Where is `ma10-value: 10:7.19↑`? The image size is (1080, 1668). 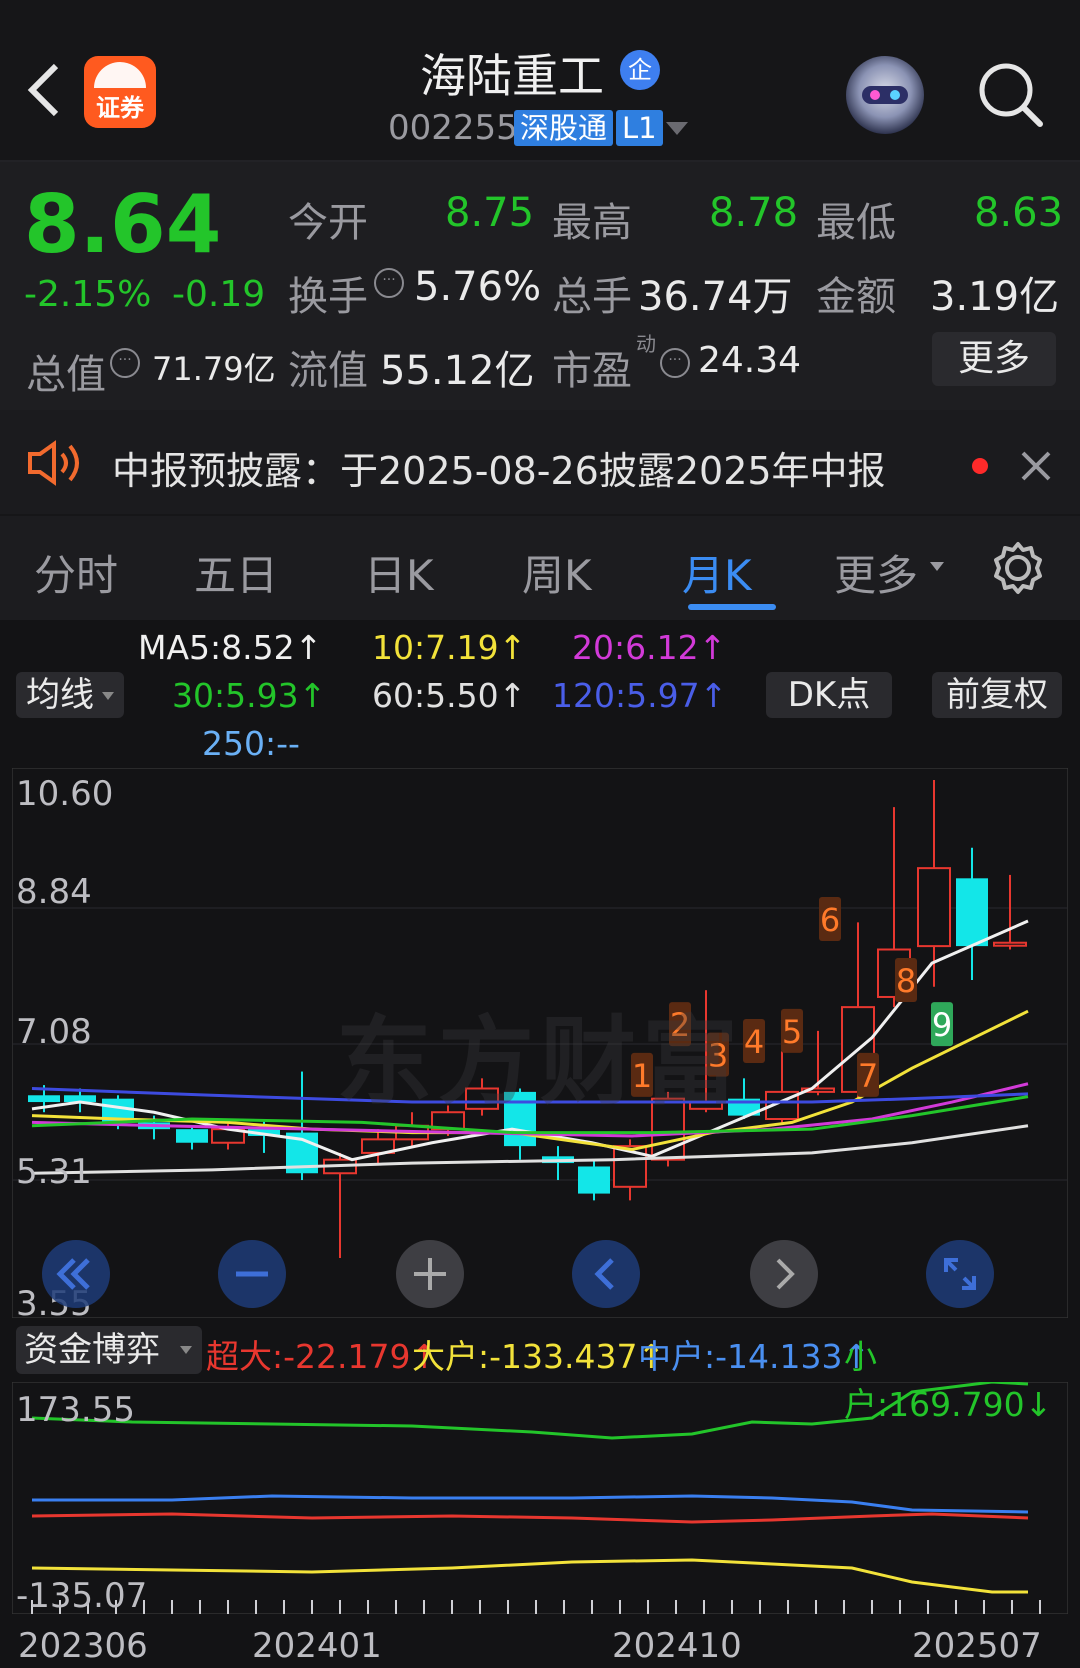
ma10-value: 10:7.19↑ is located at coordinates (449, 647).